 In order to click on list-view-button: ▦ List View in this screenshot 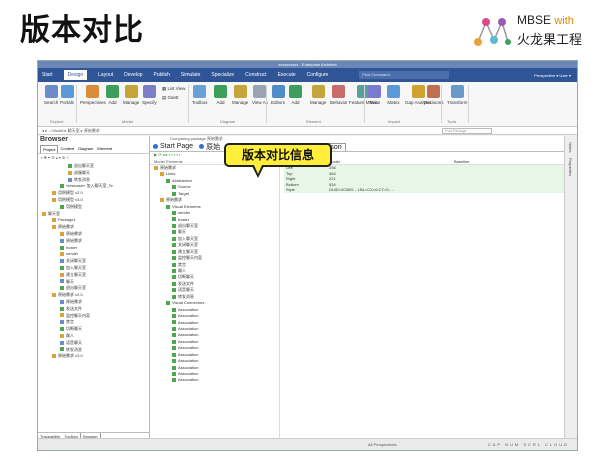, I will do `click(173, 89)`.